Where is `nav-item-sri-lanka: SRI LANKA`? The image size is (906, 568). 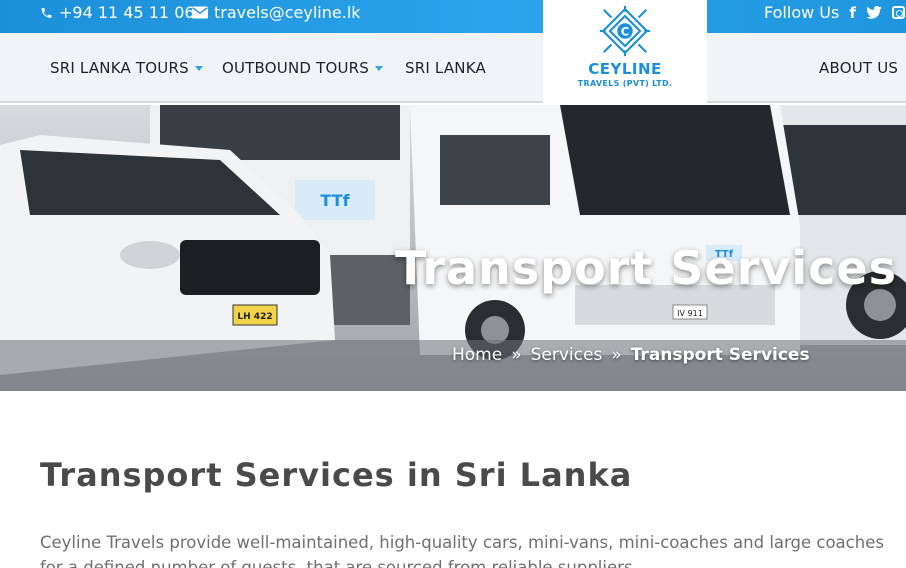
nav-item-sri-lanka: SRI LANKA is located at coordinates (445, 68).